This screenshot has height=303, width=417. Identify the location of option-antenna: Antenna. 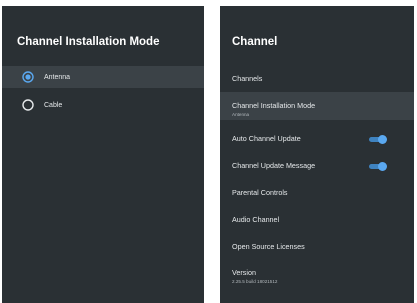
(103, 77).